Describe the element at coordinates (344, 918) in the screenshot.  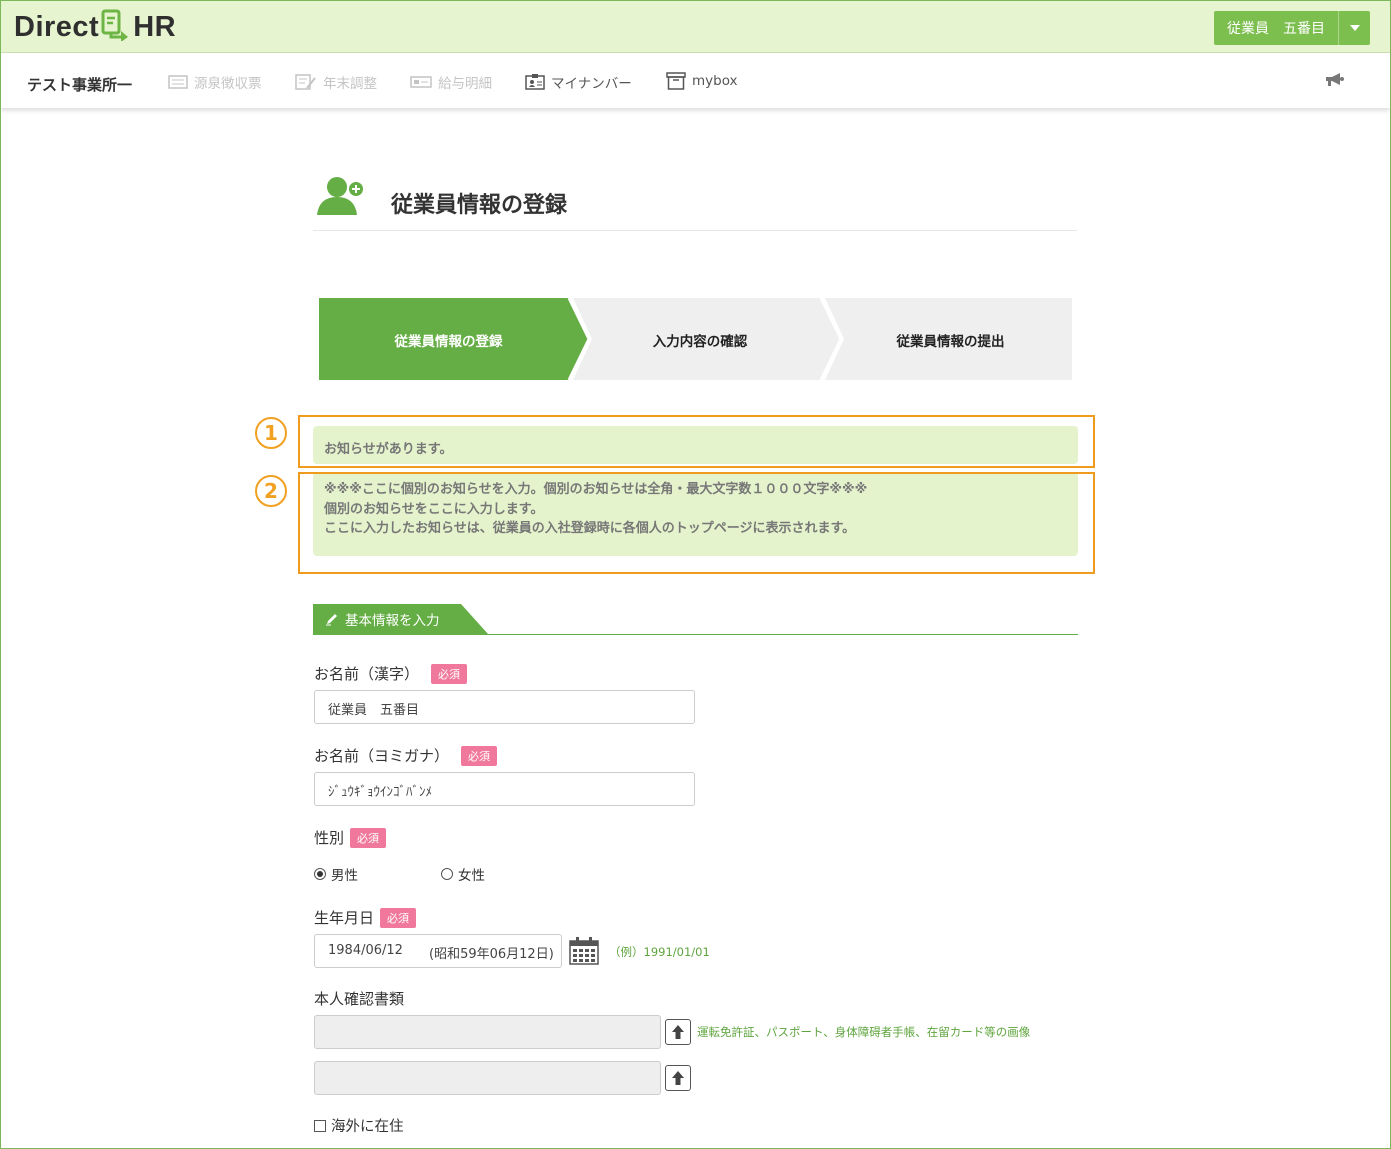
I see `birthdate-label-text: 生年月日` at that location.